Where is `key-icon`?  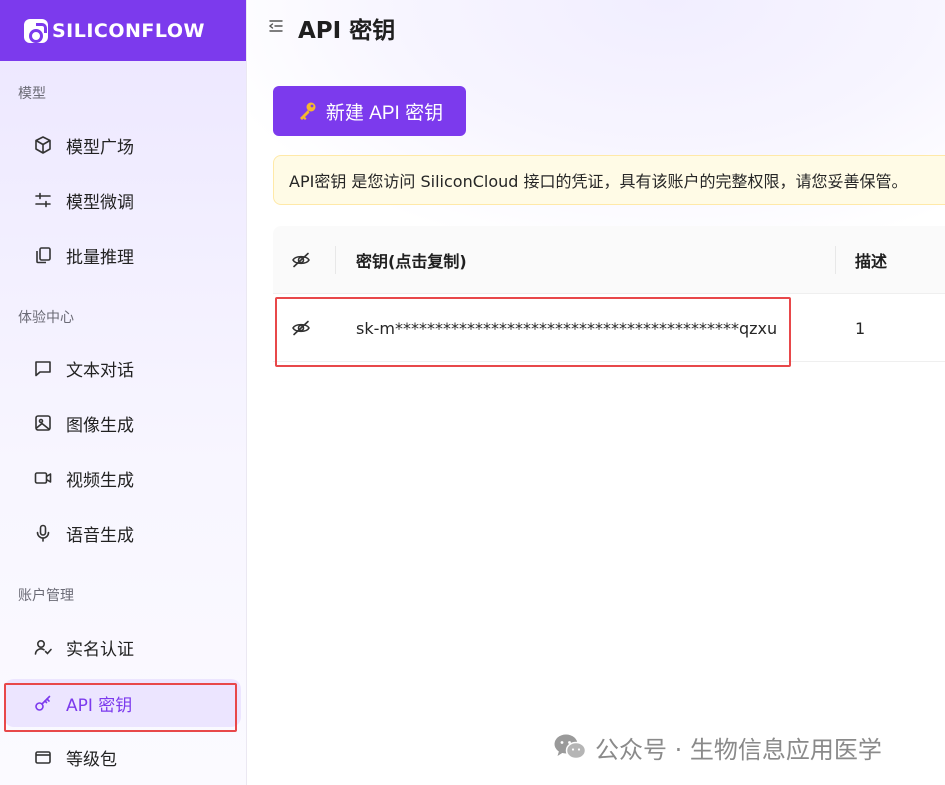 key-icon is located at coordinates (43, 703).